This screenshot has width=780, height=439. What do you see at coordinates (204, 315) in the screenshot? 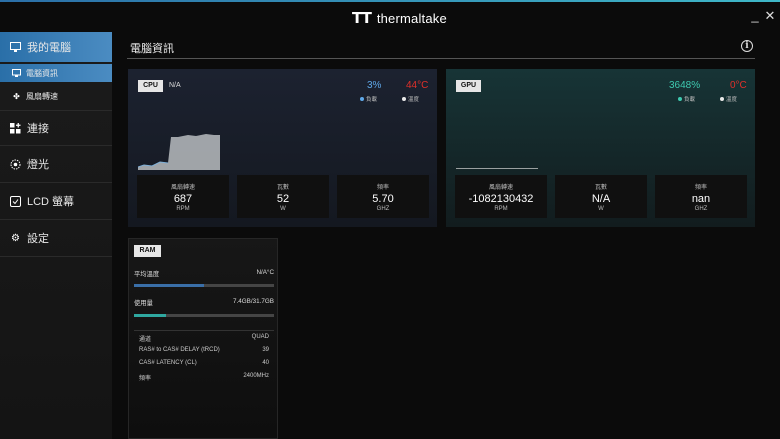
I see `ram-usage-bar` at bounding box center [204, 315].